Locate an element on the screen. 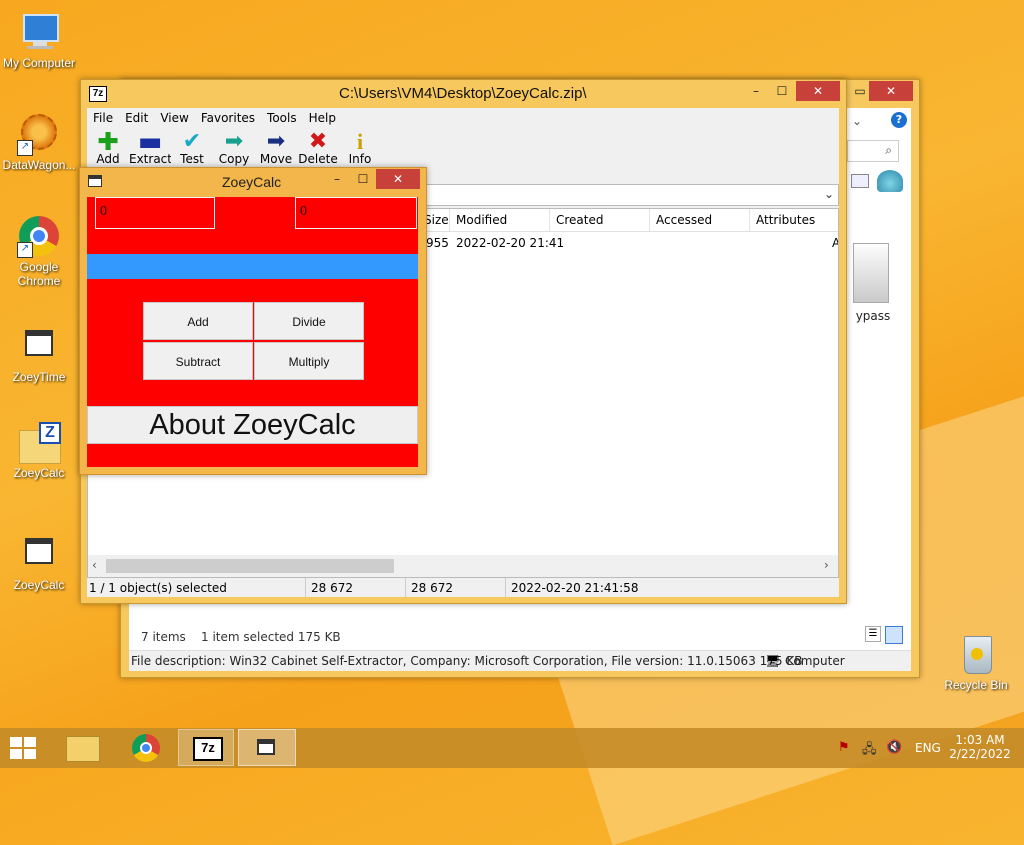  add-button: ✚ Add is located at coordinates (108, 149).